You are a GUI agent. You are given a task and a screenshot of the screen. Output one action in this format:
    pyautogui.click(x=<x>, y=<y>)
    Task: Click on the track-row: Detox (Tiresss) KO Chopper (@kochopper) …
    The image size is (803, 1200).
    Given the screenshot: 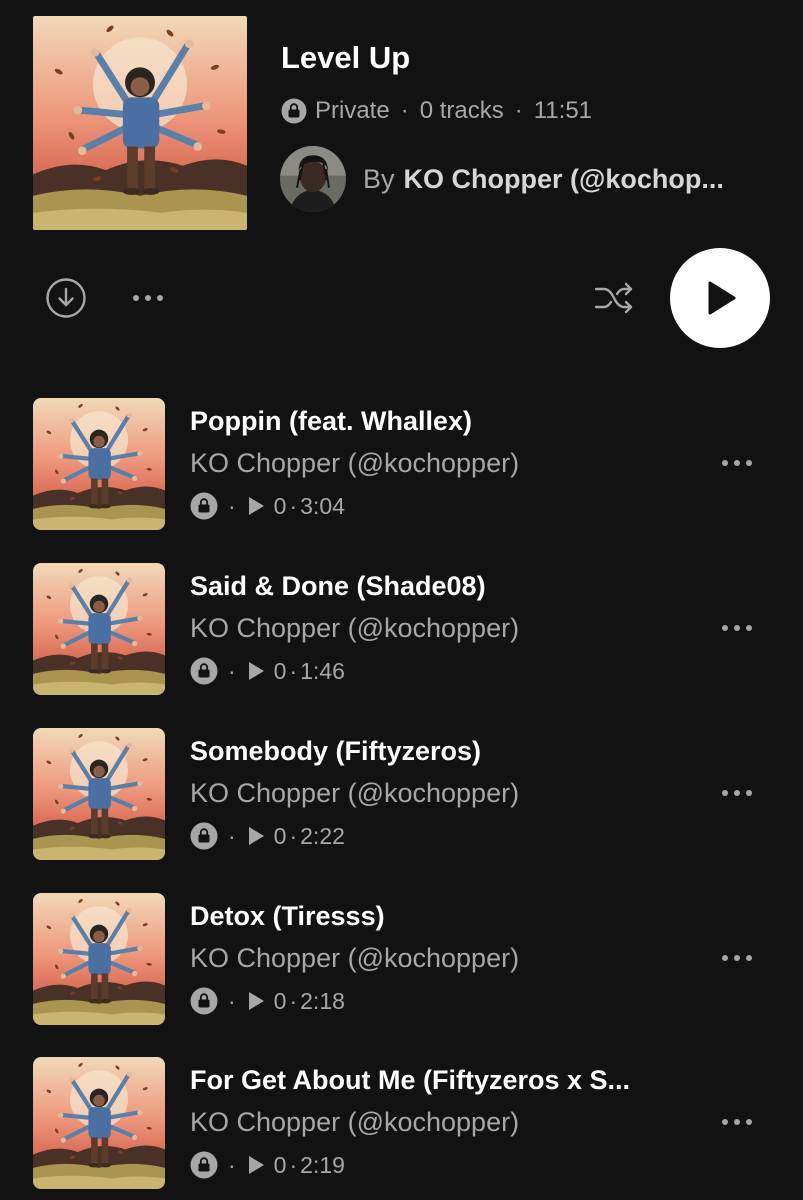 What is the action you would take?
    pyautogui.click(x=401, y=958)
    